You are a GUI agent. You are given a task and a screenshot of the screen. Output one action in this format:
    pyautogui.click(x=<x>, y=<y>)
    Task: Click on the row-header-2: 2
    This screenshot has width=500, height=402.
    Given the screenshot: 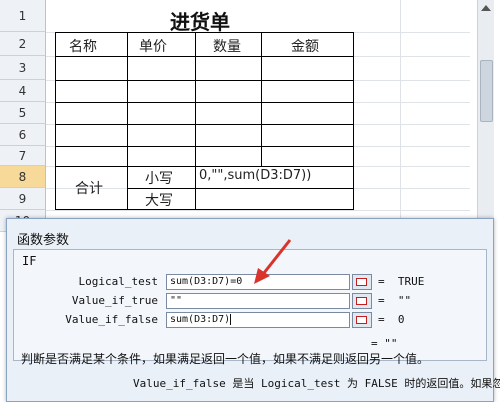 What is the action you would take?
    pyautogui.click(x=23, y=44)
    